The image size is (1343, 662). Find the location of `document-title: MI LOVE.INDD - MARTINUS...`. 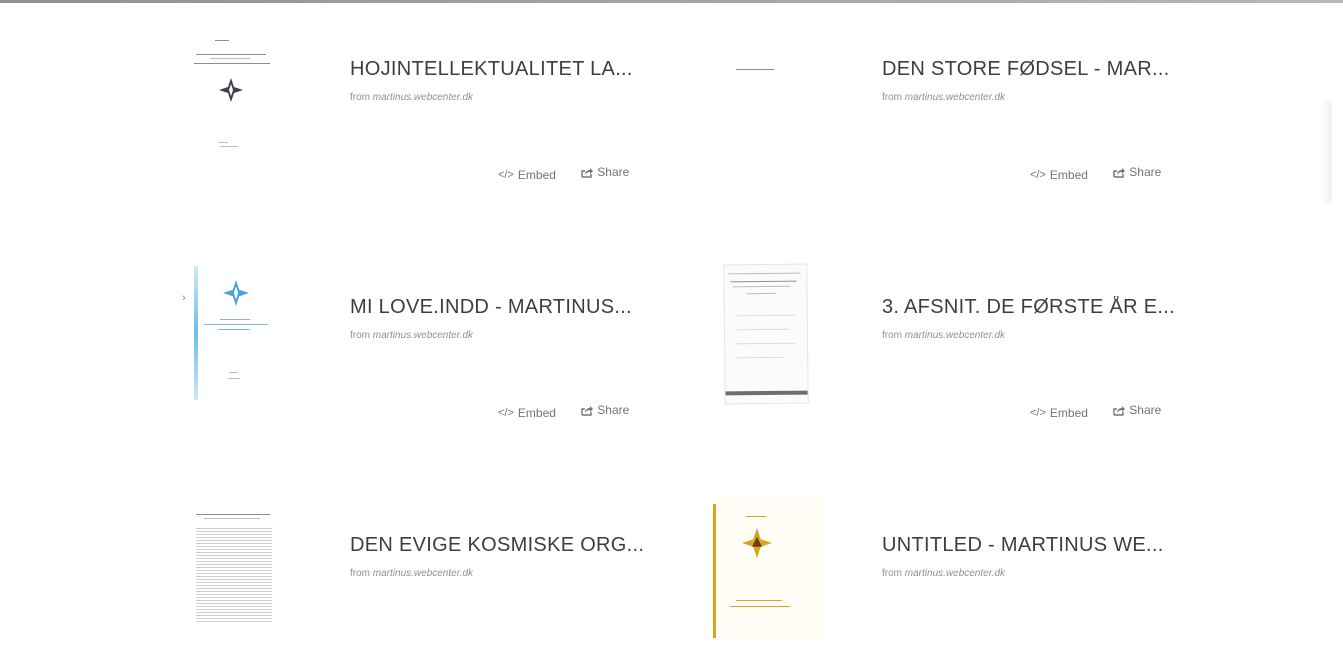

document-title: MI LOVE.INDD - MARTINUS... is located at coordinates (500, 307).